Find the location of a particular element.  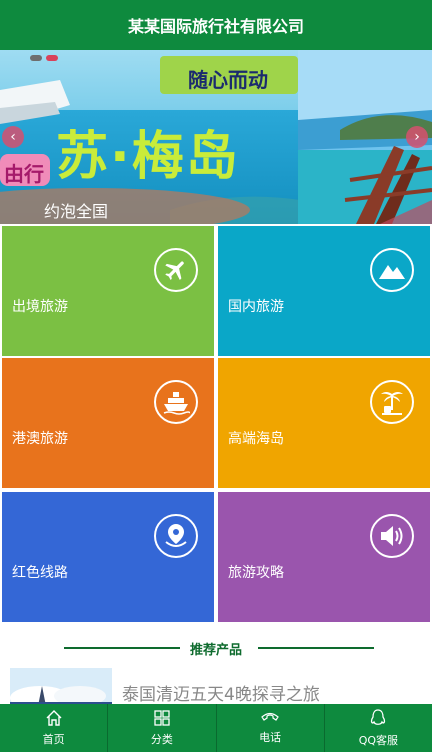

banner-caption: 约泡全国 is located at coordinates (76, 211).